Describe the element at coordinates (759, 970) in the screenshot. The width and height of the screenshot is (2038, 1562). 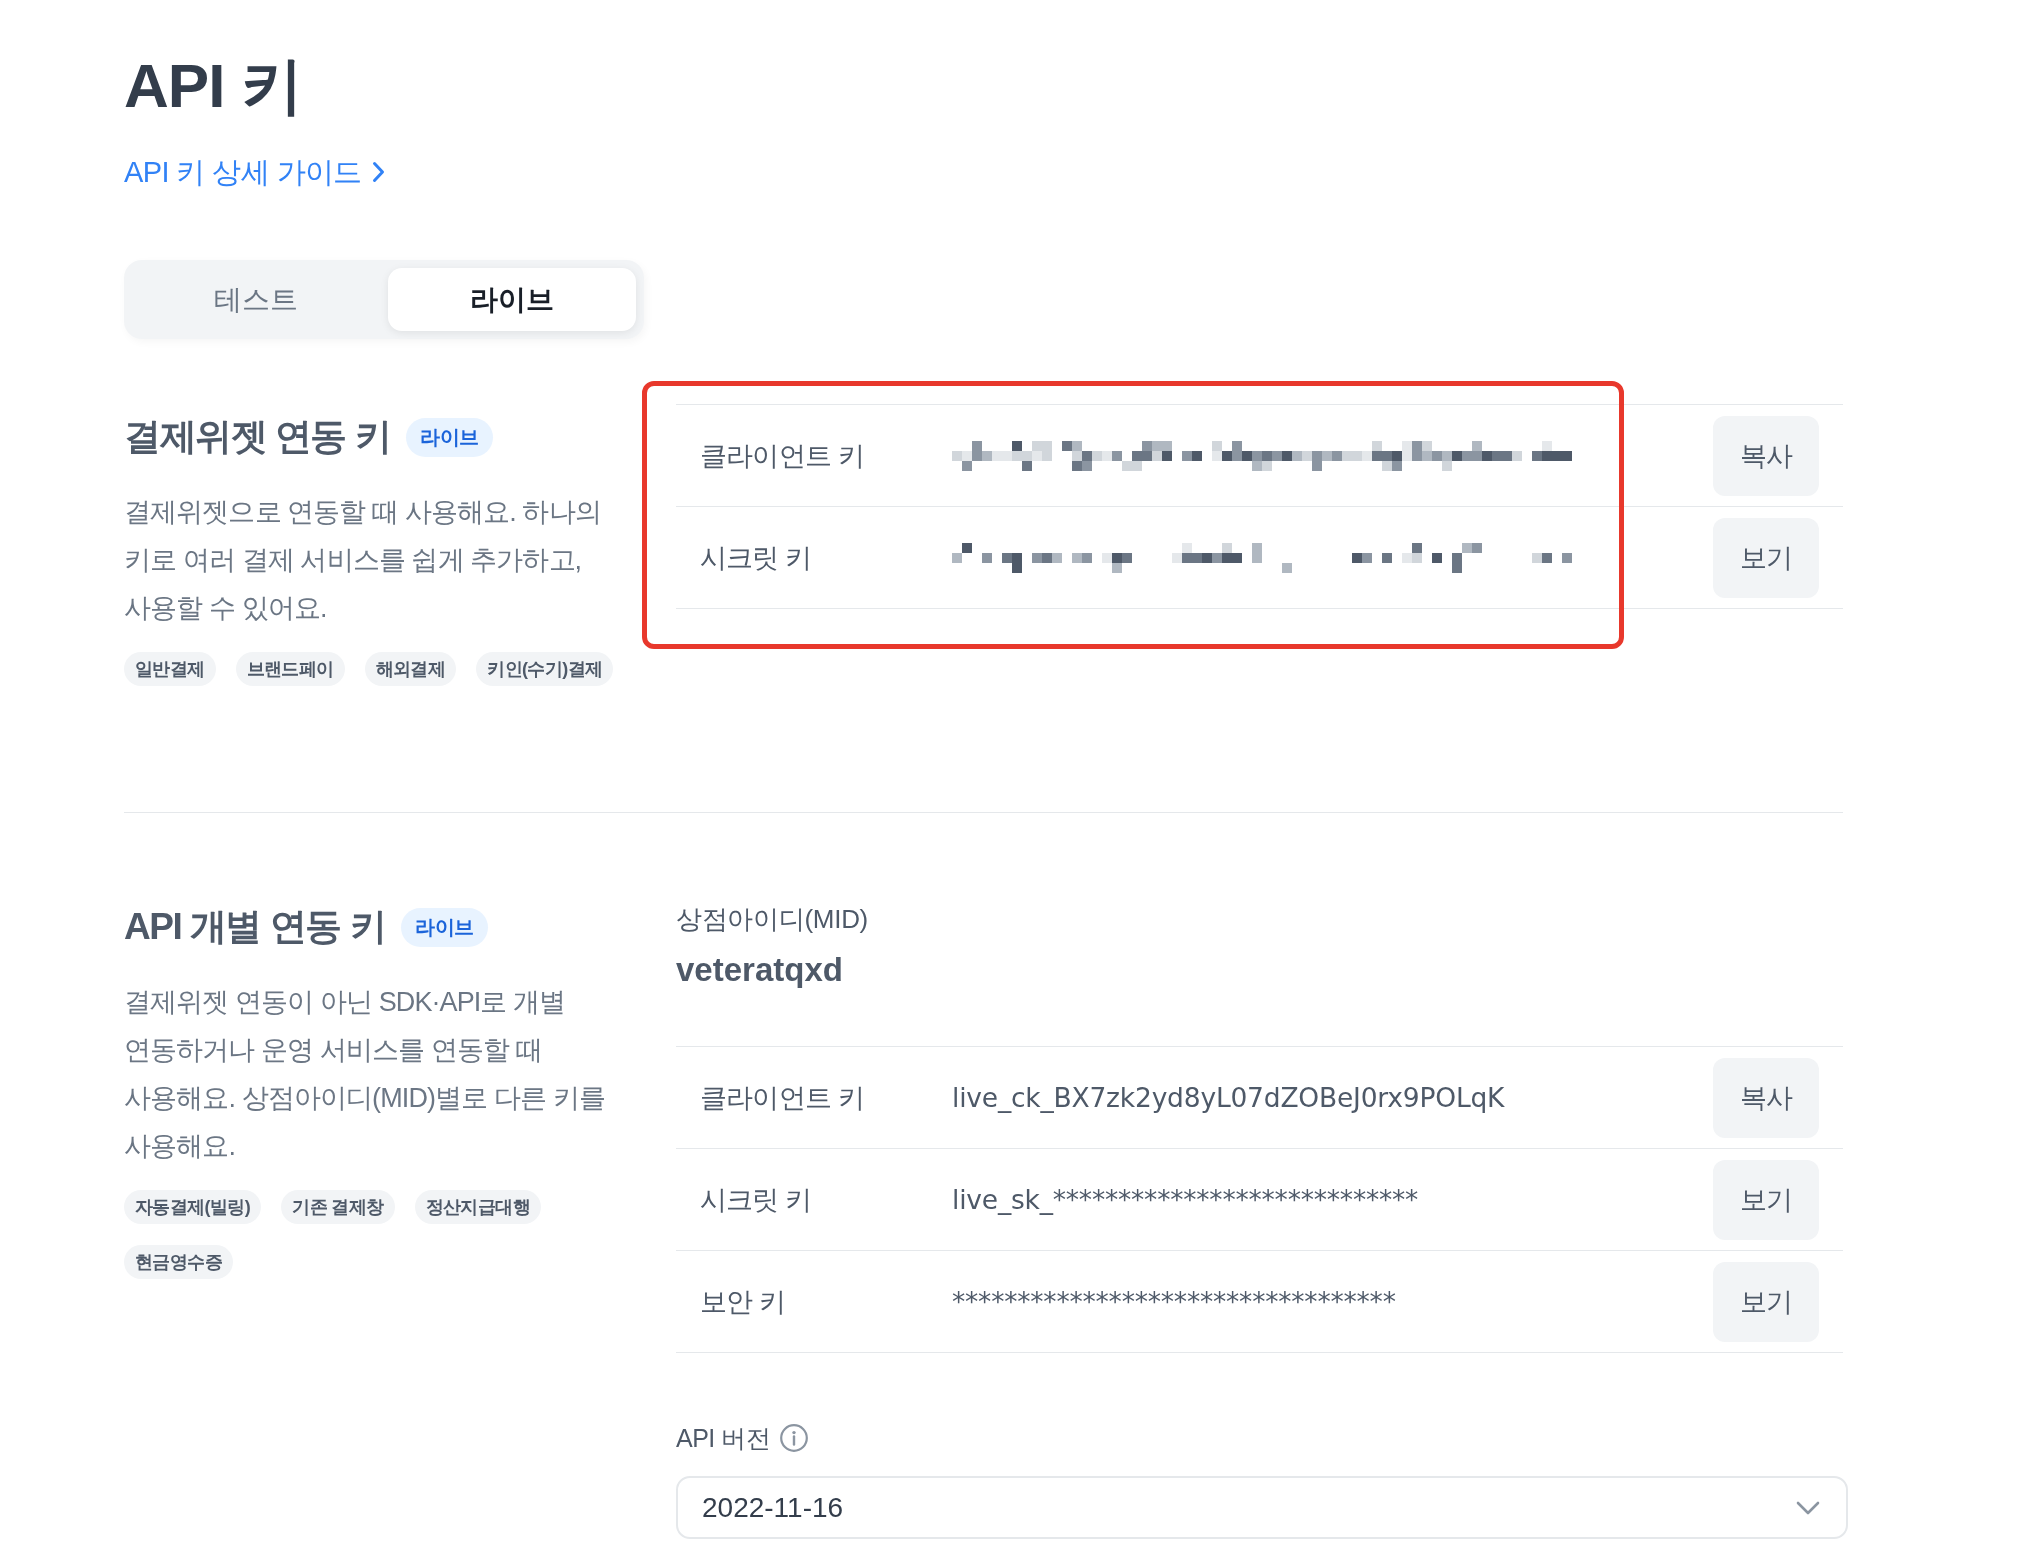
I see `merchant-id-value: veteratqxd` at that location.